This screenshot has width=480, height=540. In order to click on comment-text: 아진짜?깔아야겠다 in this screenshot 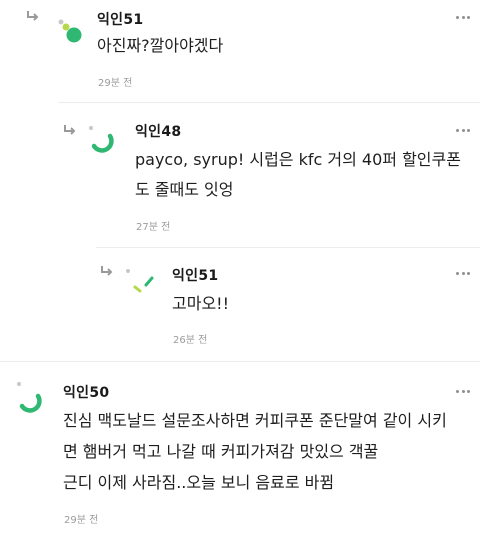, I will do `click(160, 45)`.